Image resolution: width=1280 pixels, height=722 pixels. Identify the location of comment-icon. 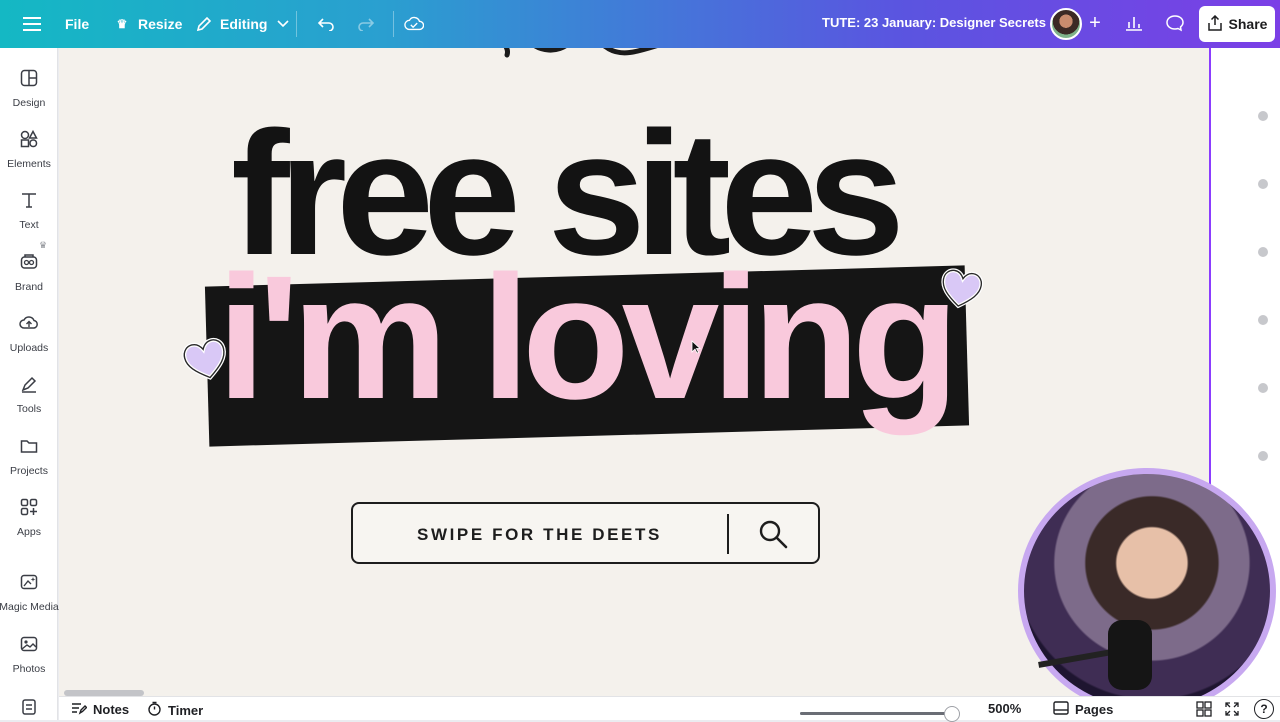
(1175, 24).